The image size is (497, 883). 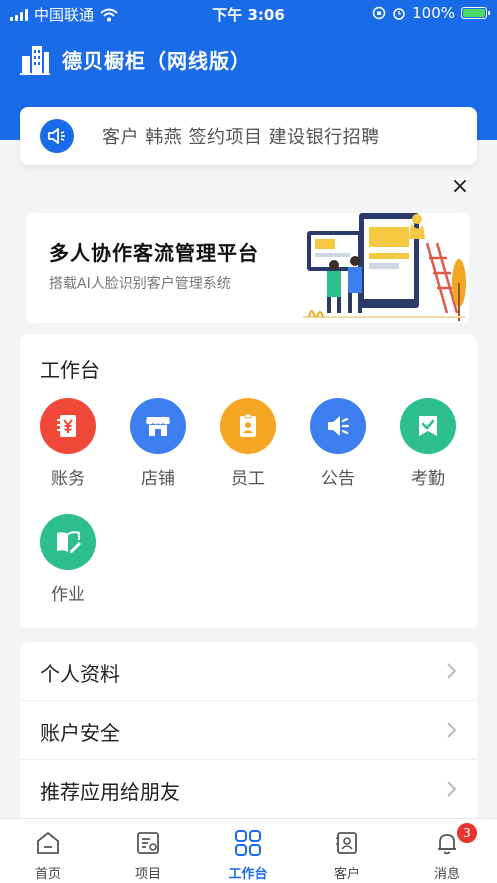 What do you see at coordinates (70, 370) in the screenshot?
I see `workspace-title: 工作台` at bounding box center [70, 370].